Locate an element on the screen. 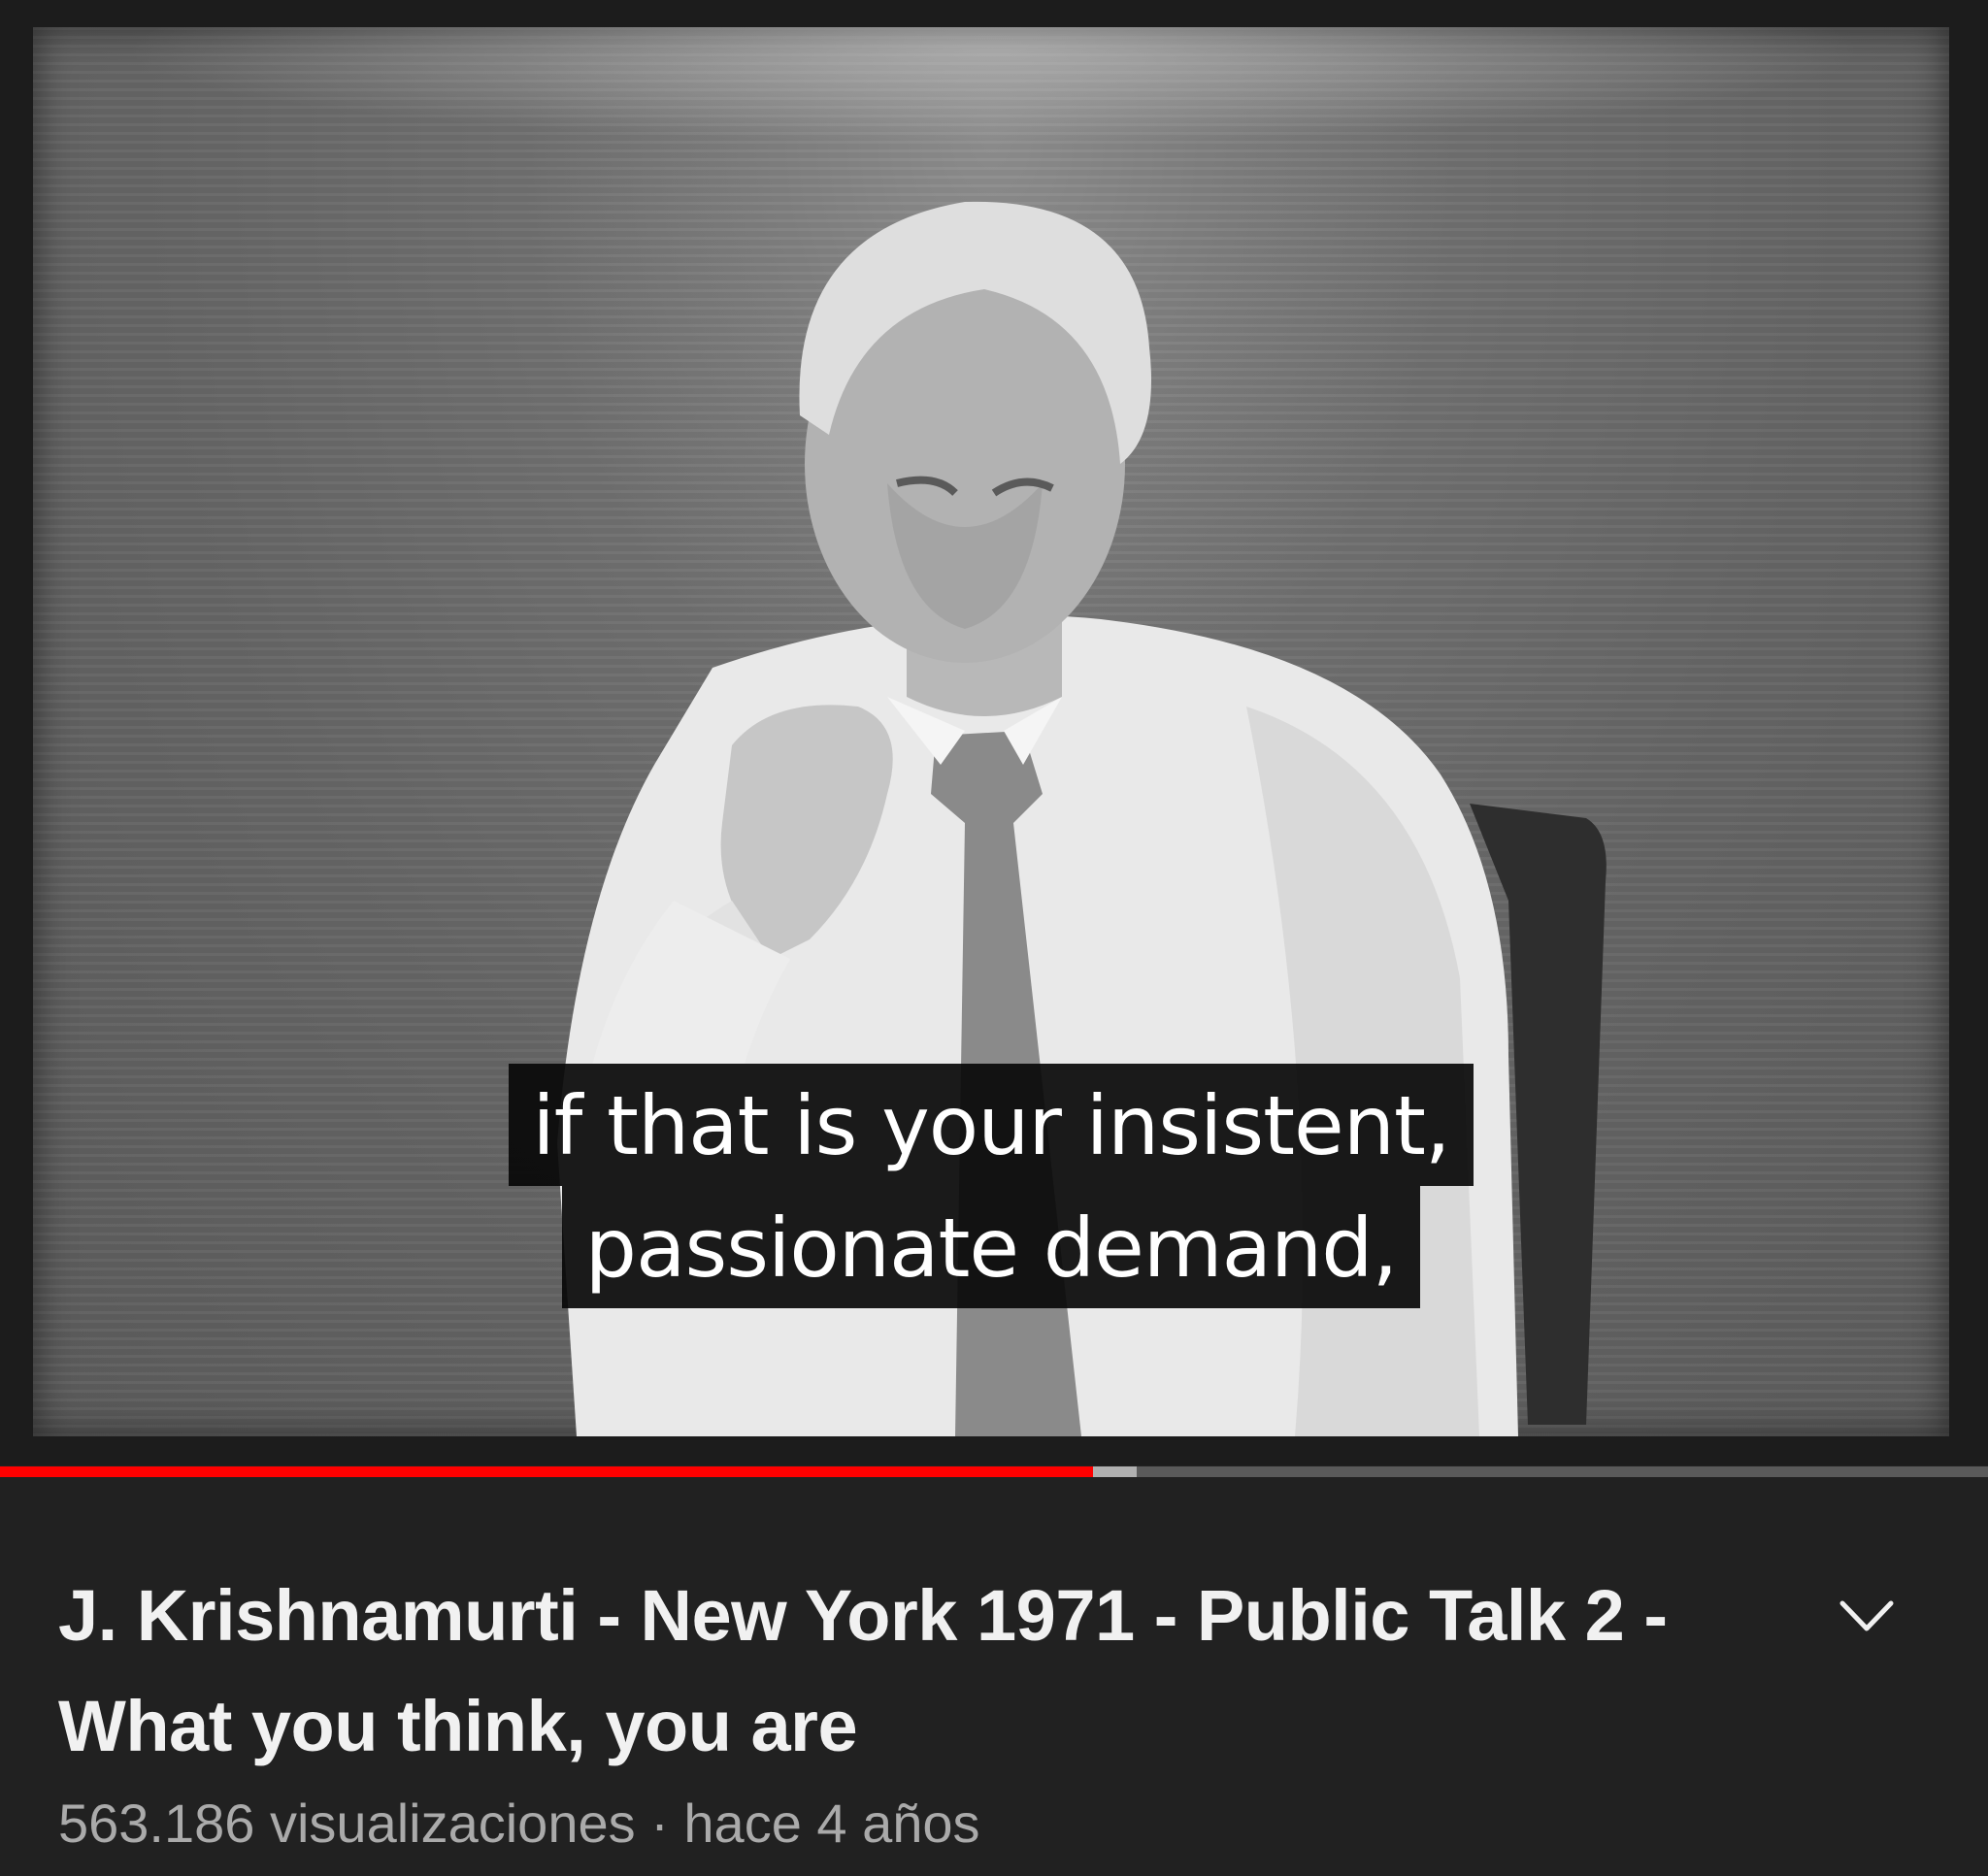  upload-age: hace 4 años is located at coordinates (832, 1823).